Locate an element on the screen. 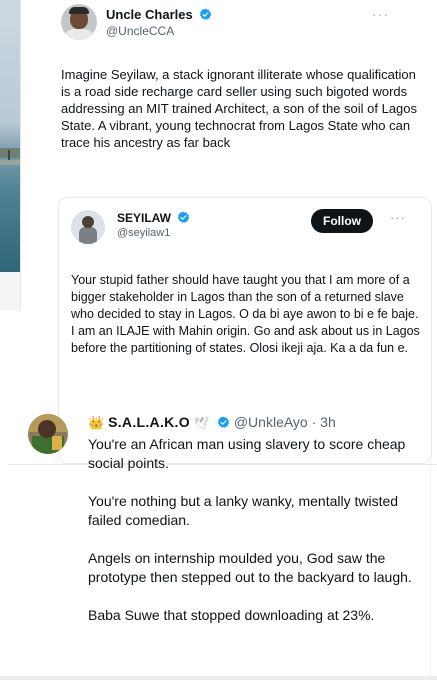 Image resolution: width=437 pixels, height=680 pixels. avatar is located at coordinates (79, 22).